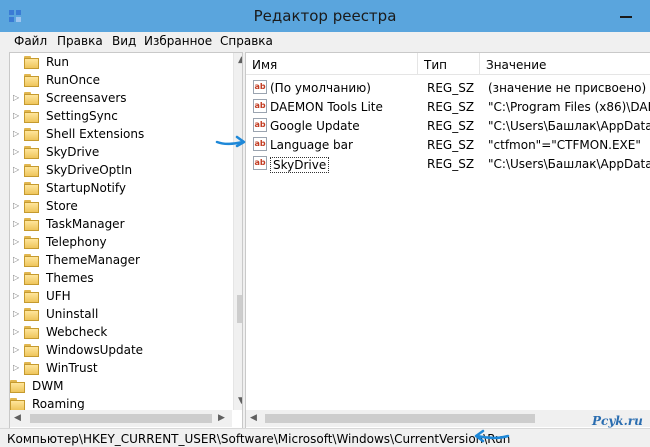 Image resolution: width=650 pixels, height=447 pixels. I want to click on column-header-data: Значение, so click(565, 64).